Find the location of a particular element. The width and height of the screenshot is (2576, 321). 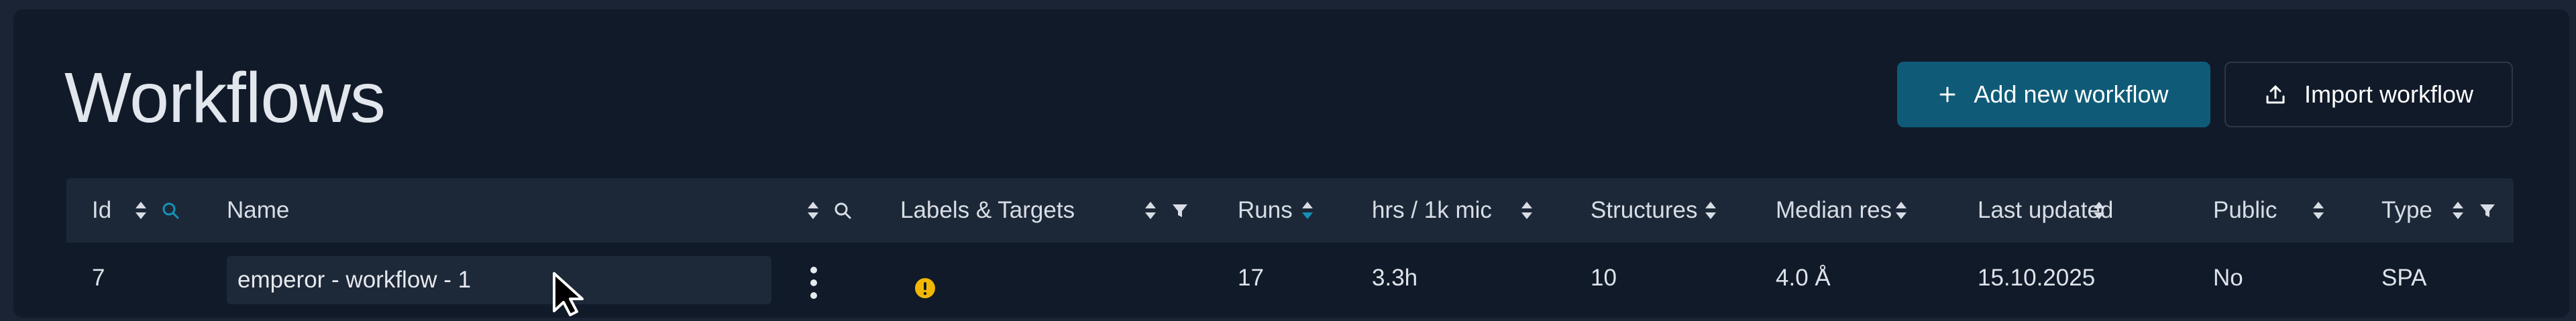

cell-id: 7 is located at coordinates (98, 278).